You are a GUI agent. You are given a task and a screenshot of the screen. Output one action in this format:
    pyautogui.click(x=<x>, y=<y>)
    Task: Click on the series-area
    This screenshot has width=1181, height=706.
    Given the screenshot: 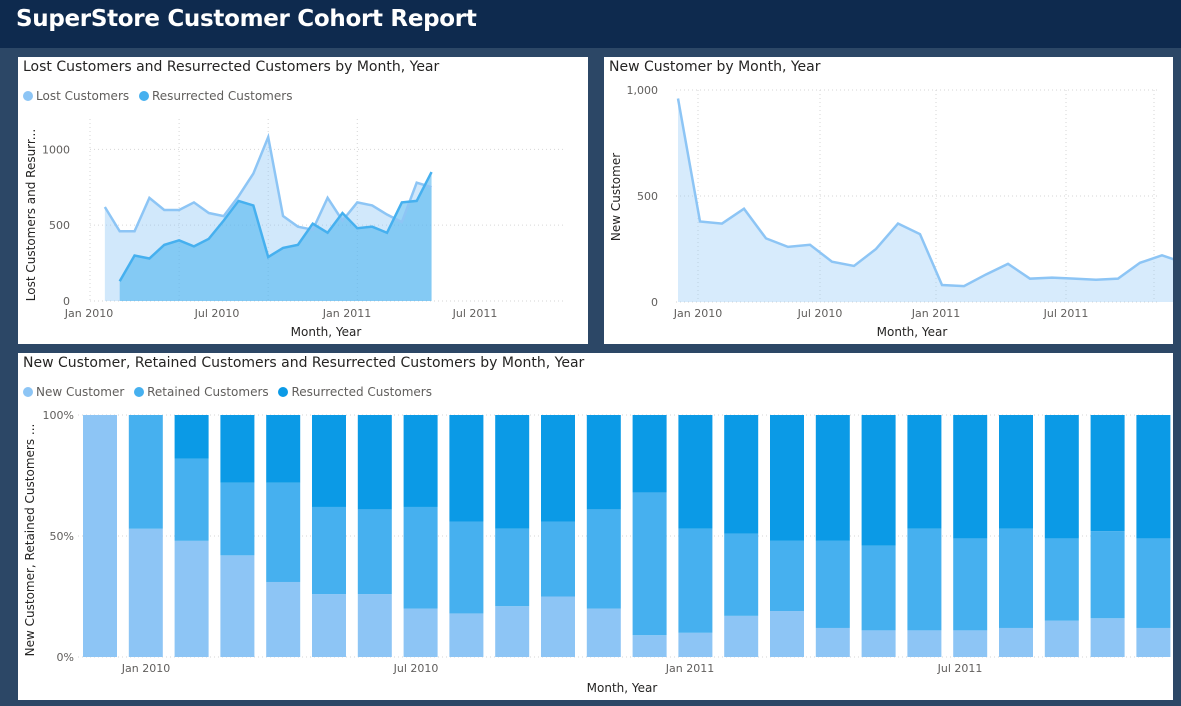 What is the action you would take?
    pyautogui.click(x=925, y=200)
    